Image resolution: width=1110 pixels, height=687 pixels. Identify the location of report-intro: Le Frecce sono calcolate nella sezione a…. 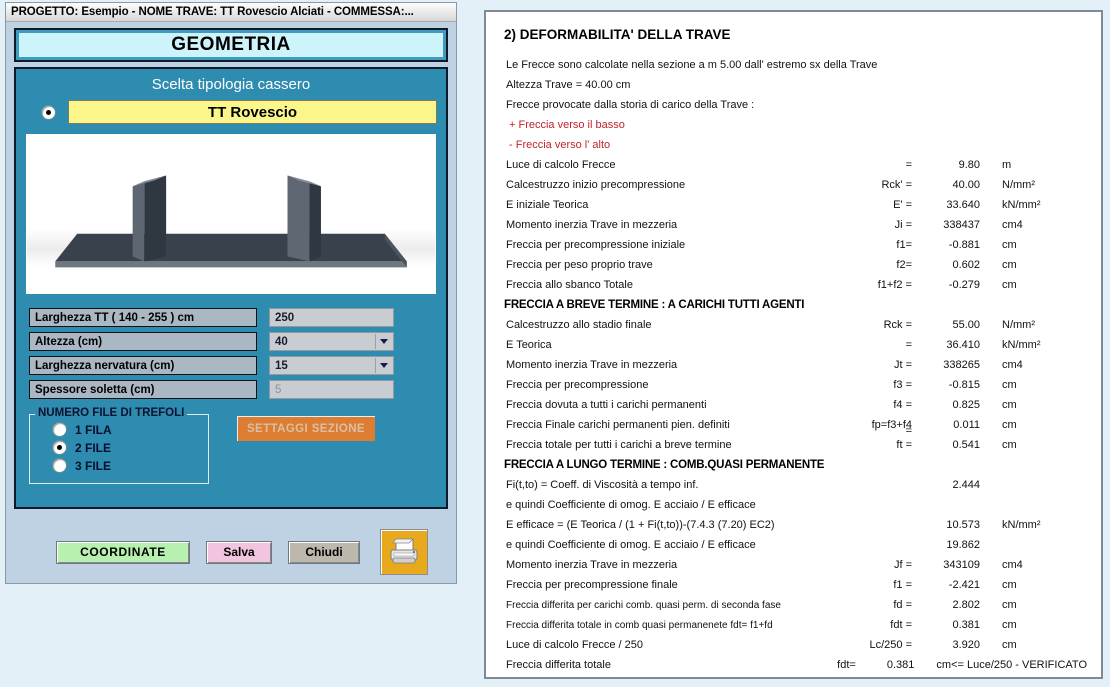
(793, 105).